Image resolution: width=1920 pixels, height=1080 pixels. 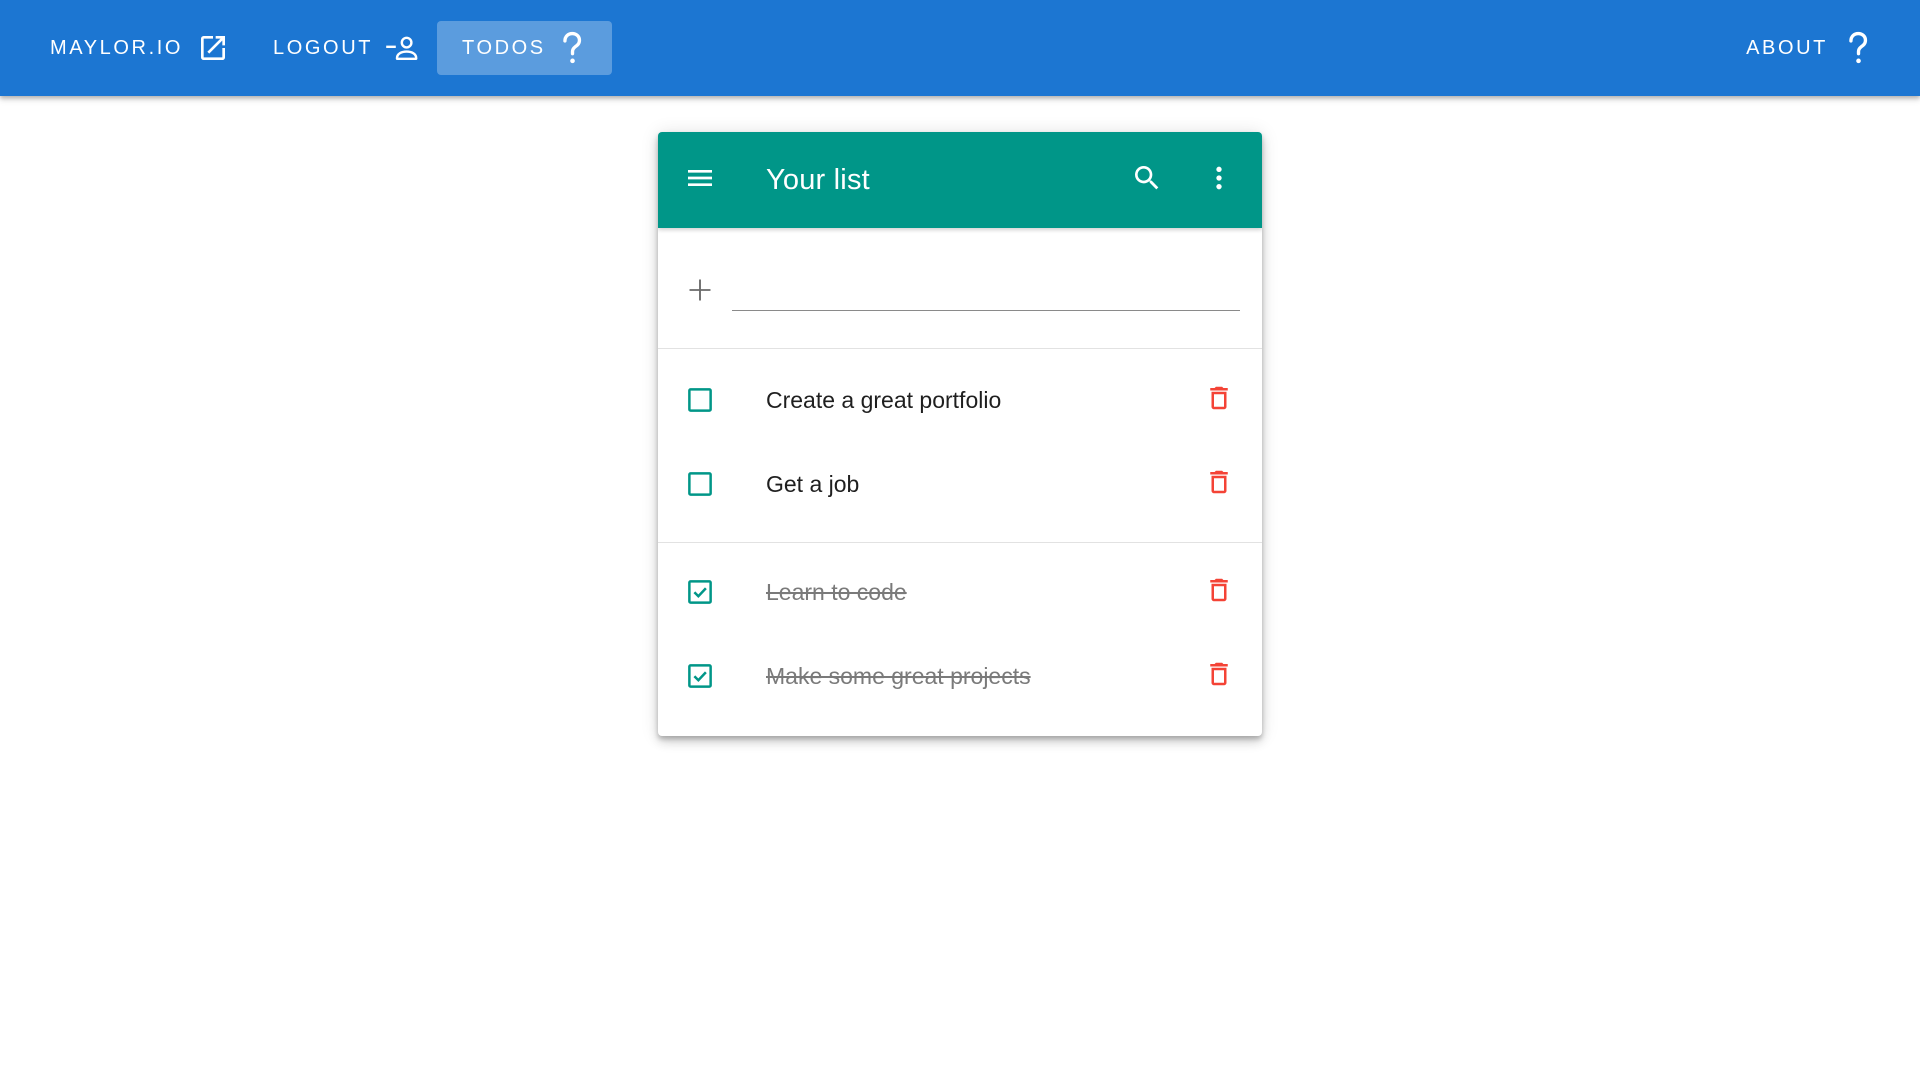 What do you see at coordinates (960, 592) in the screenshot?
I see `todo-item-completed: Learn to code` at bounding box center [960, 592].